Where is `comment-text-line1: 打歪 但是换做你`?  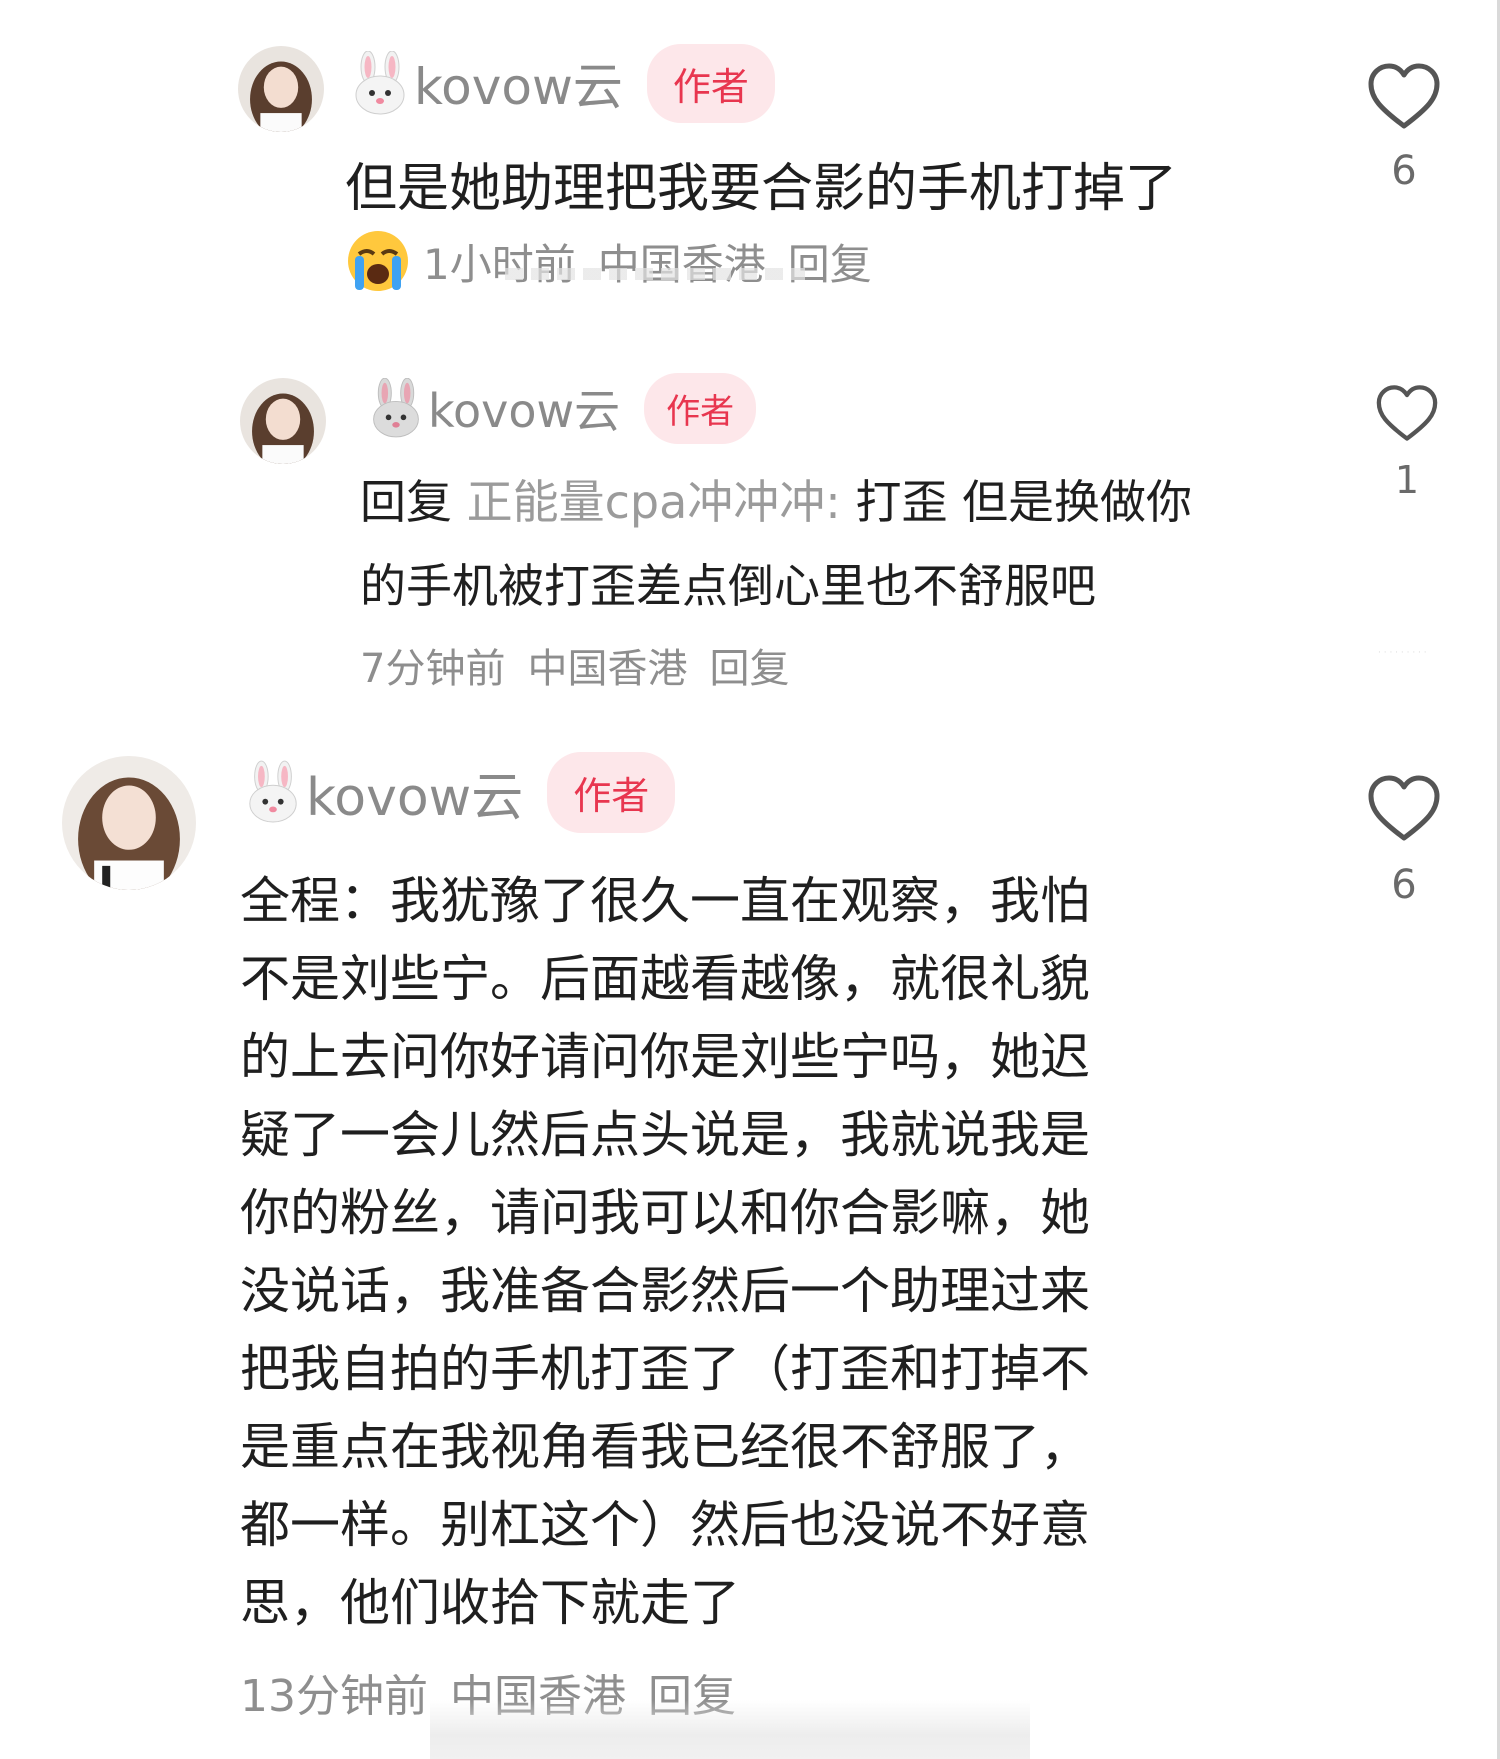 comment-text-line1: 打歪 但是换做你 is located at coordinates (1024, 502).